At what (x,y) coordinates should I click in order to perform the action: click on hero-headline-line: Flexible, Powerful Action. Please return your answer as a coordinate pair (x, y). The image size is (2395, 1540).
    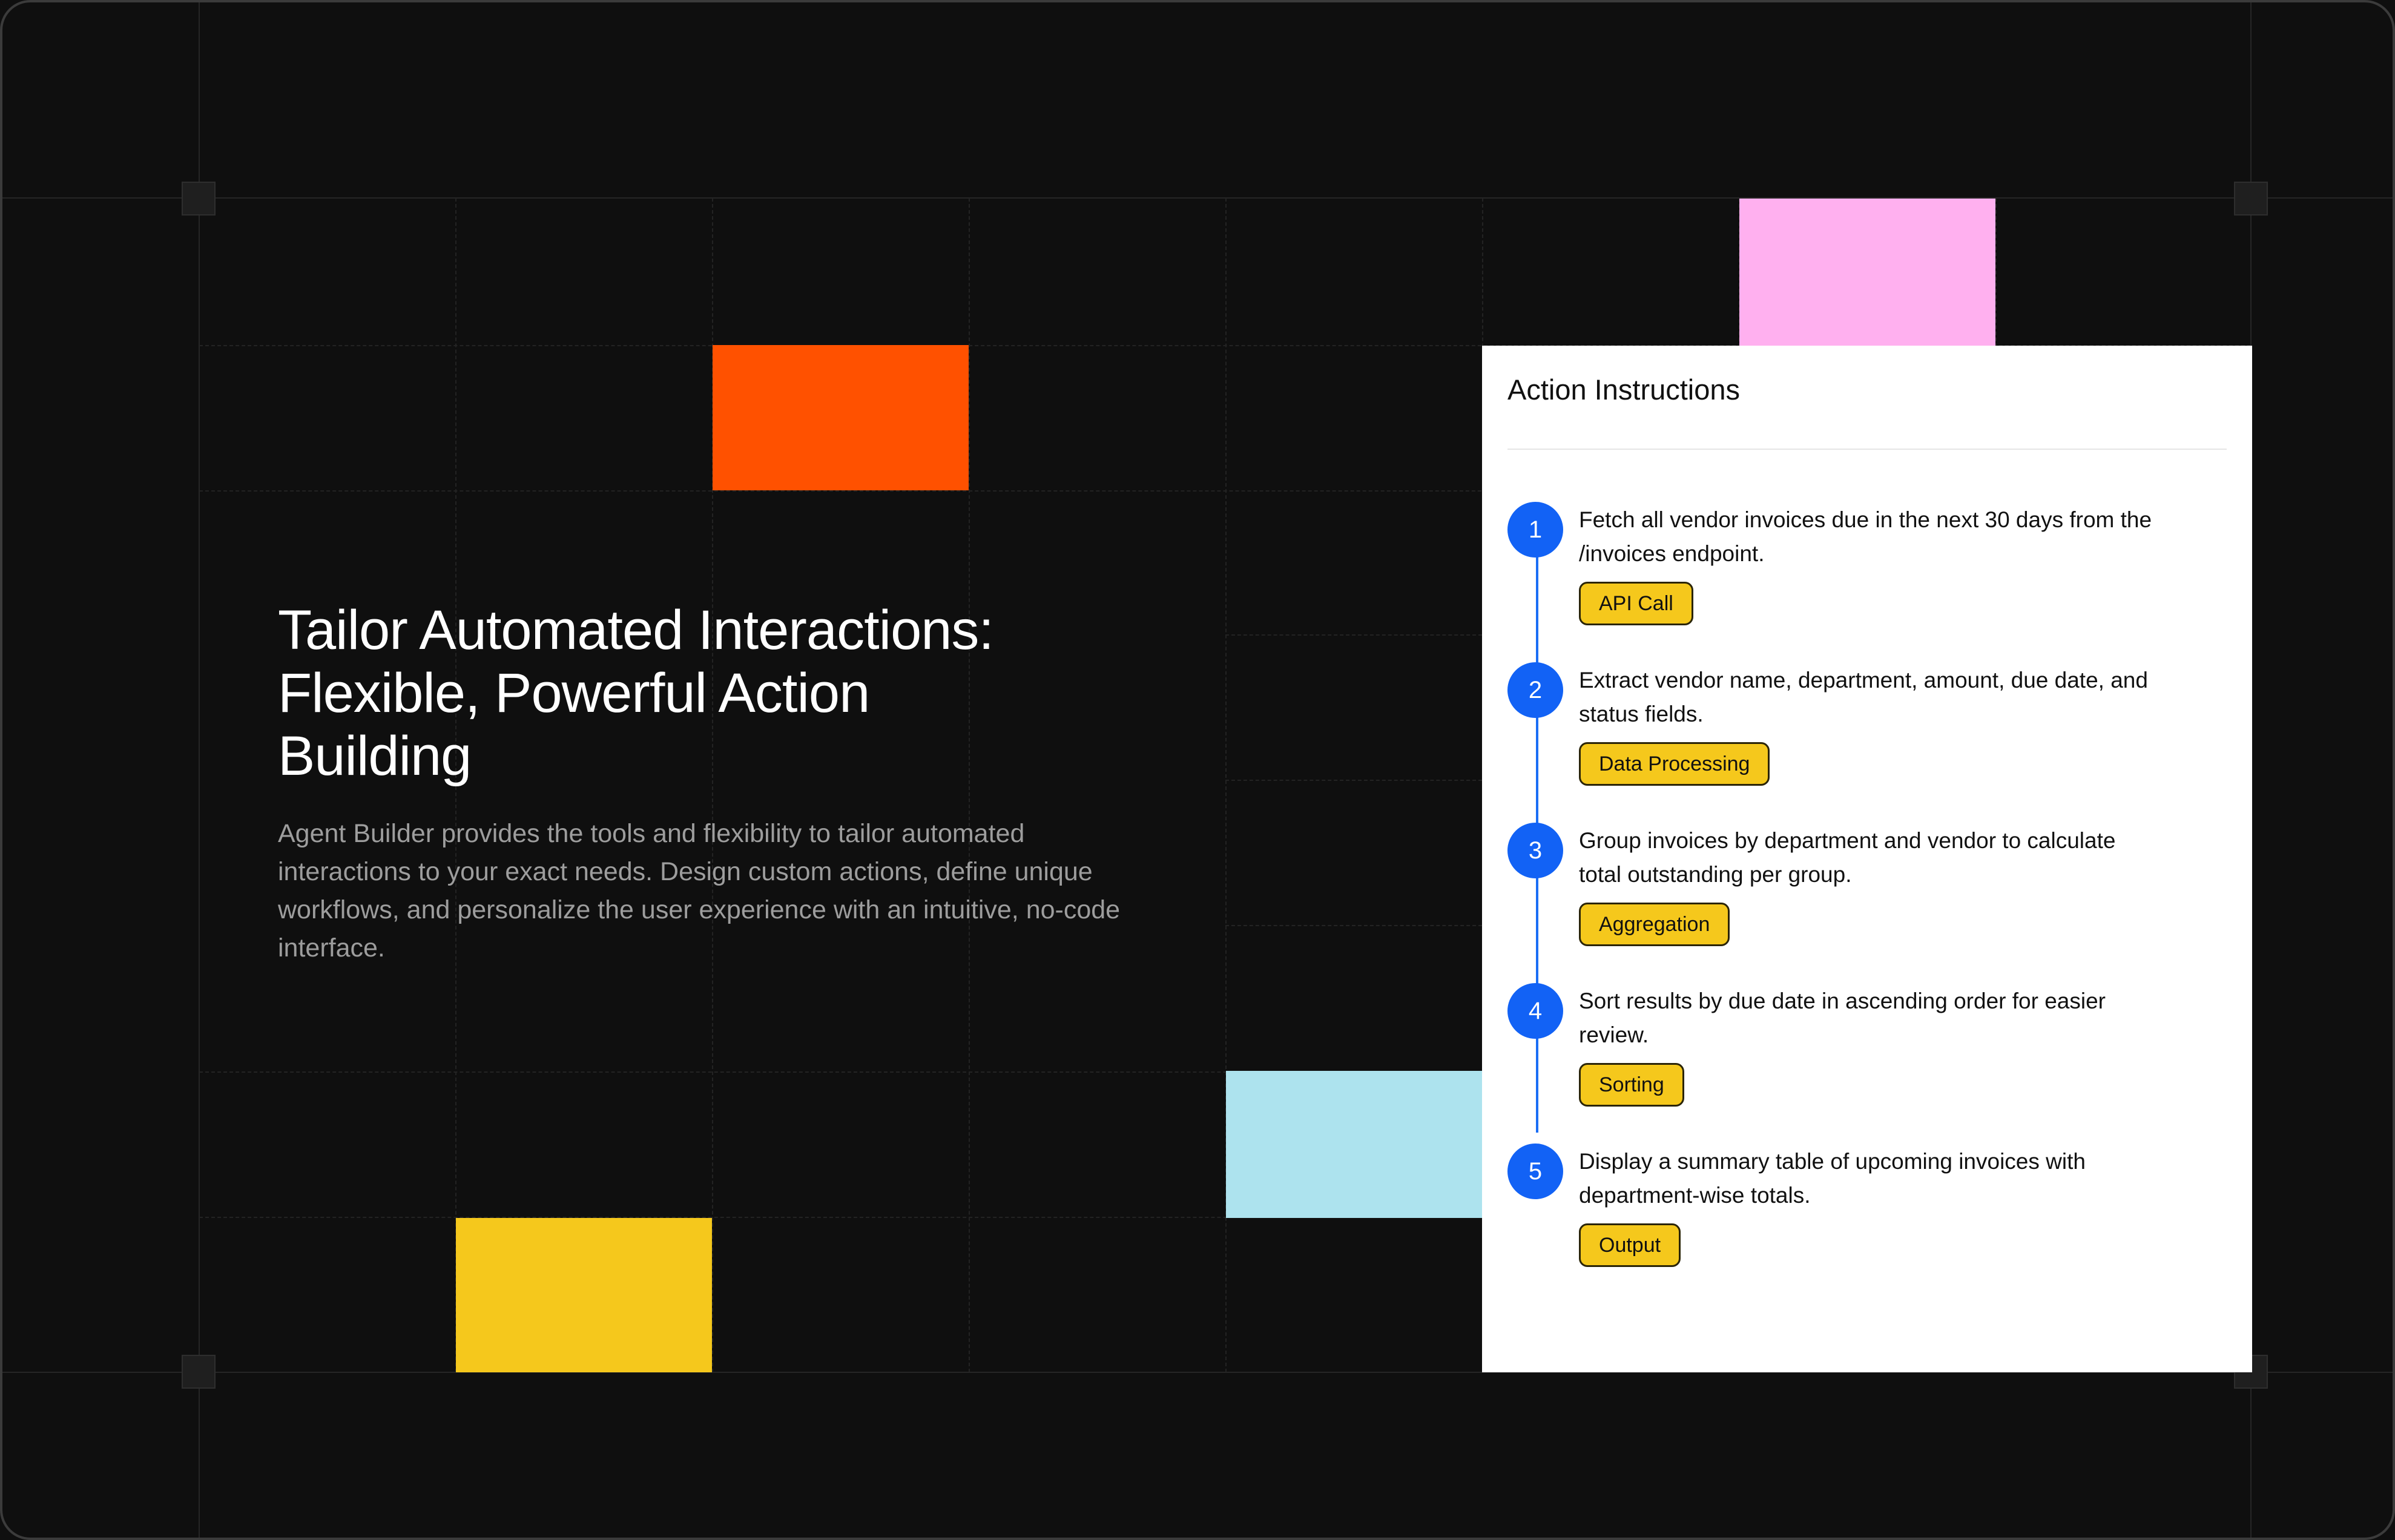
    Looking at the image, I should click on (574, 693).